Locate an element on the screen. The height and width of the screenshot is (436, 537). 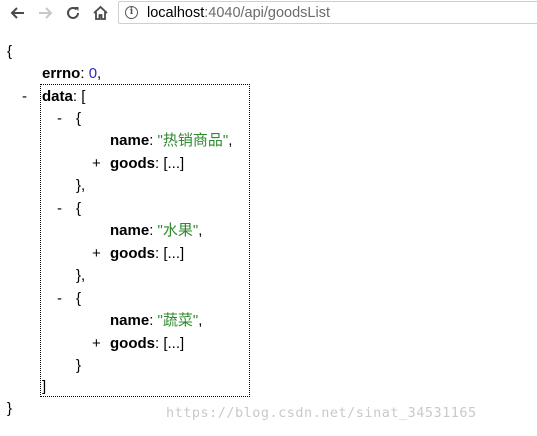
data-key: data is located at coordinates (57, 96).